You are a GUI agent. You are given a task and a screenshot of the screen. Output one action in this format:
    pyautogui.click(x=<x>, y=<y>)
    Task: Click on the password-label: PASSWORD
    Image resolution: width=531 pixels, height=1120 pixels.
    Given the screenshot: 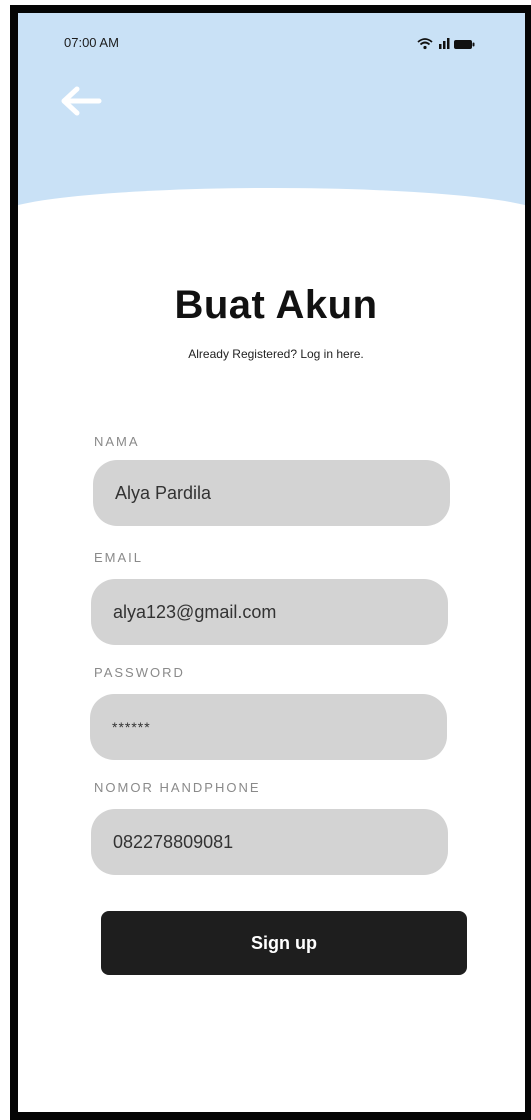 What is the action you would take?
    pyautogui.click(x=139, y=672)
    